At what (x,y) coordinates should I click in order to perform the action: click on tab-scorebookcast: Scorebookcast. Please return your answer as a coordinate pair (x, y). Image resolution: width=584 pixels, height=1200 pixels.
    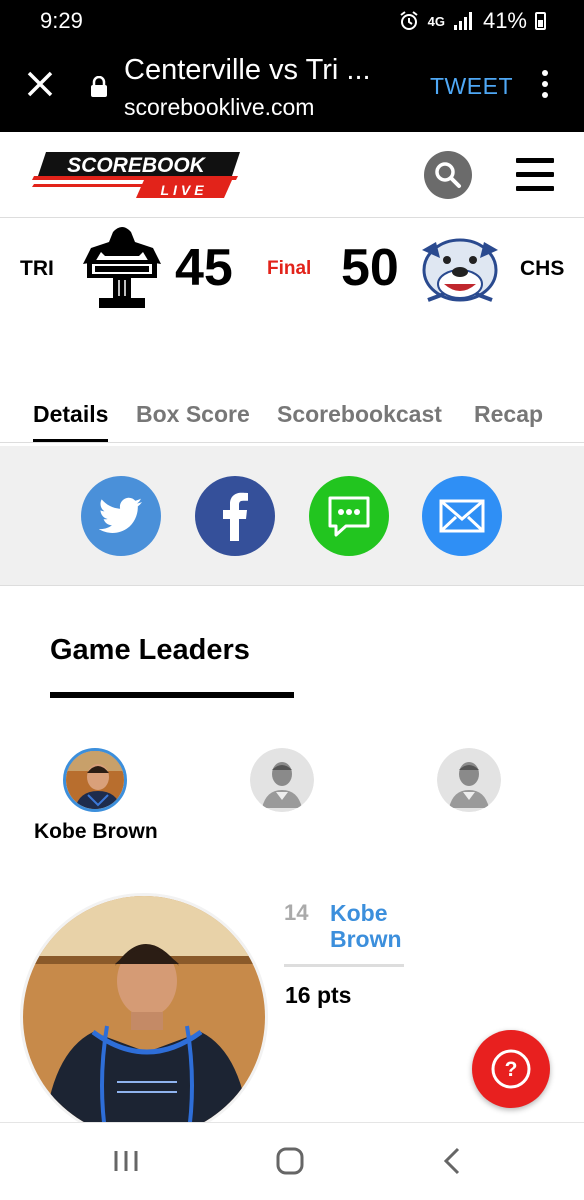
    Looking at the image, I should click on (359, 414).